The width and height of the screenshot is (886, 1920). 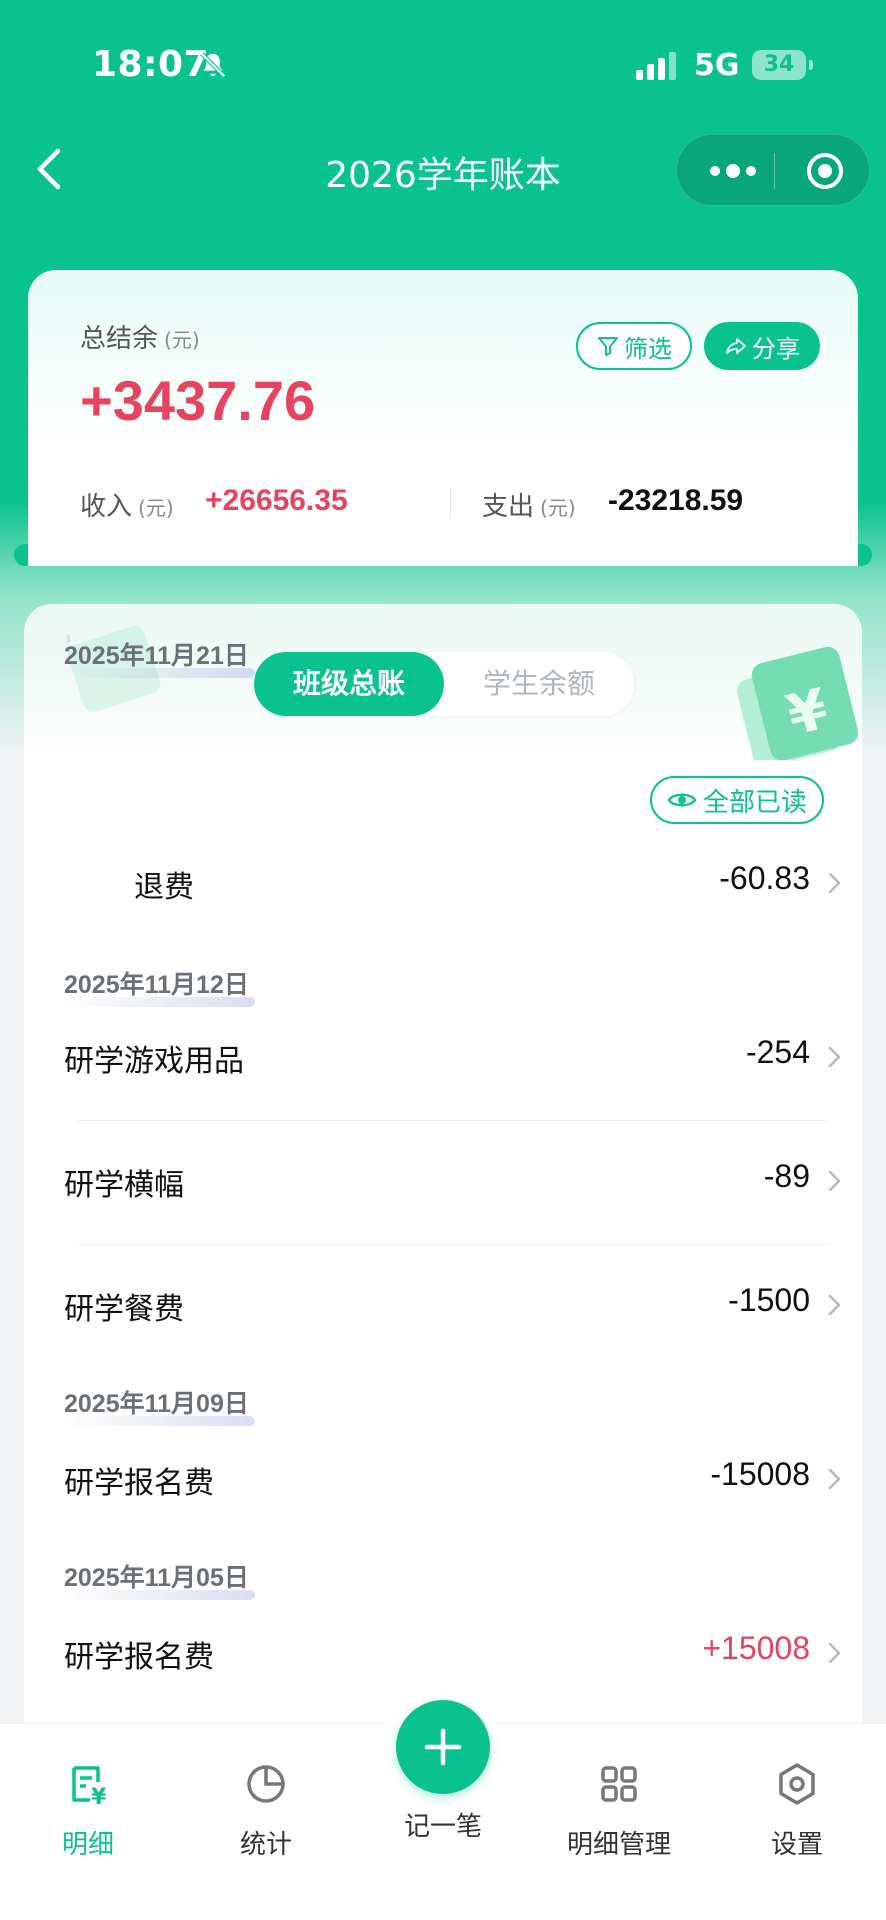 What do you see at coordinates (782, 65) in the screenshot?
I see `battery-indicator: 34` at bounding box center [782, 65].